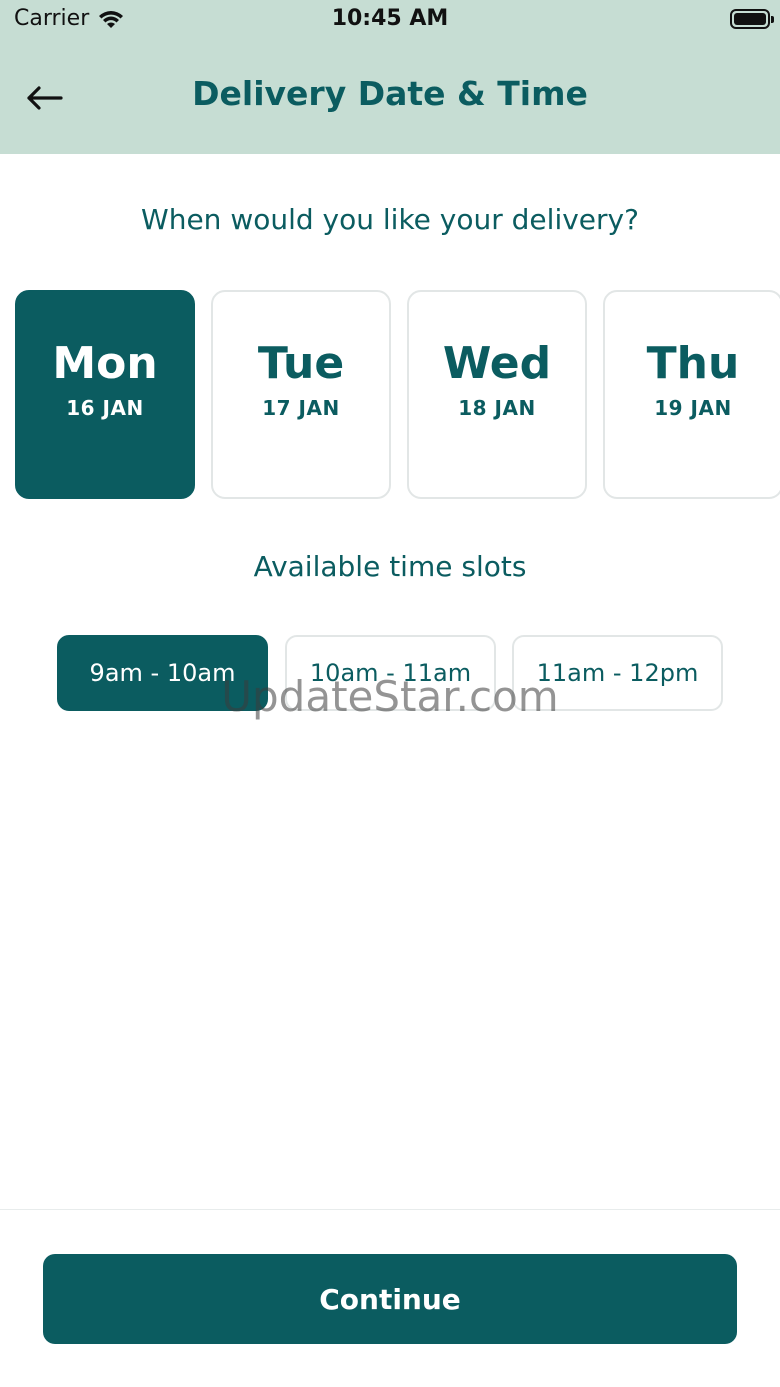 Image resolution: width=780 pixels, height=1387 pixels. What do you see at coordinates (105, 394) in the screenshot?
I see `day-card-mon: Mon 16 JAN` at bounding box center [105, 394].